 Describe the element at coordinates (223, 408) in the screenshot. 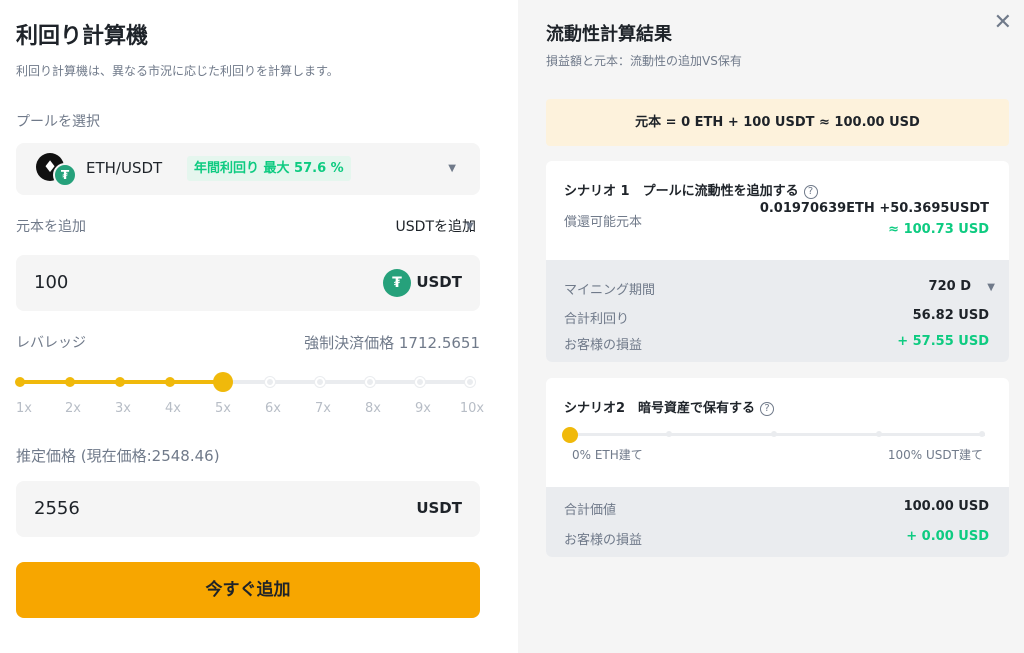

I see `leverage-tick: 5x` at that location.